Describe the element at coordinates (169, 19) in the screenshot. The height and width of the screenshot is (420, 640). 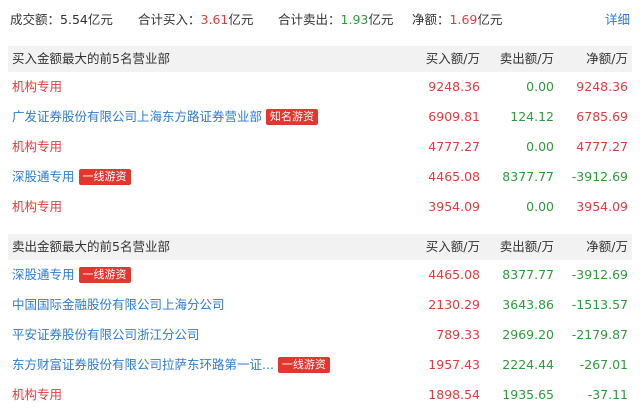
I see `total-buy-label: 合计买入：` at that location.